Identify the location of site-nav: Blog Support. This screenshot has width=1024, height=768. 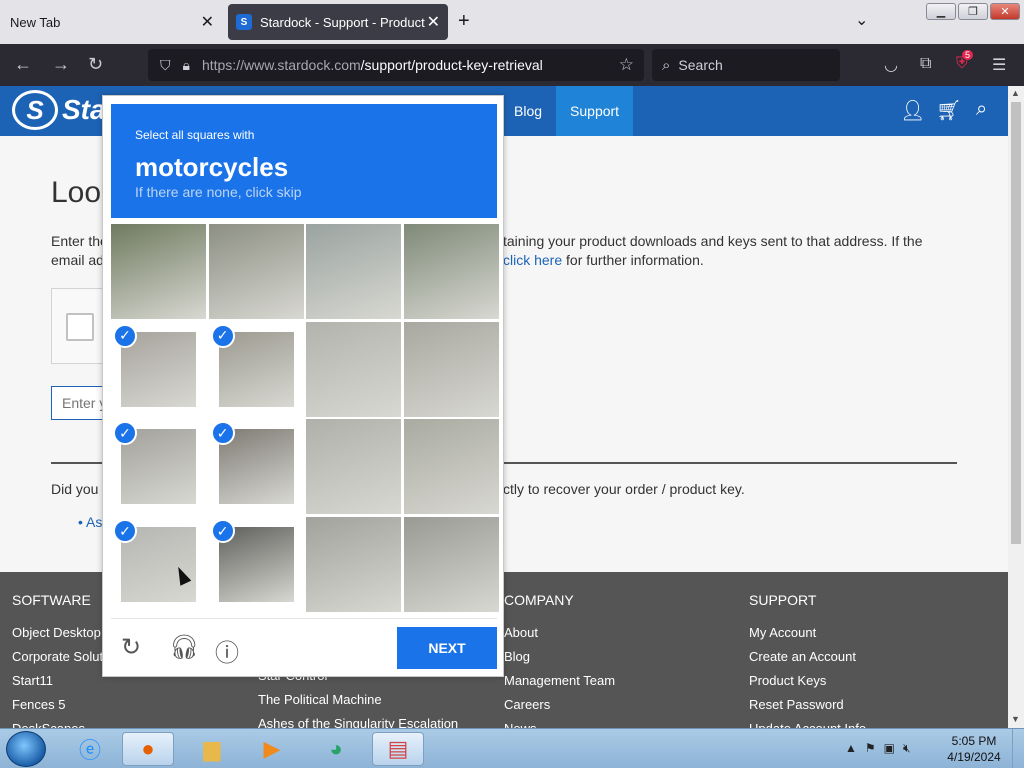
(567, 111).